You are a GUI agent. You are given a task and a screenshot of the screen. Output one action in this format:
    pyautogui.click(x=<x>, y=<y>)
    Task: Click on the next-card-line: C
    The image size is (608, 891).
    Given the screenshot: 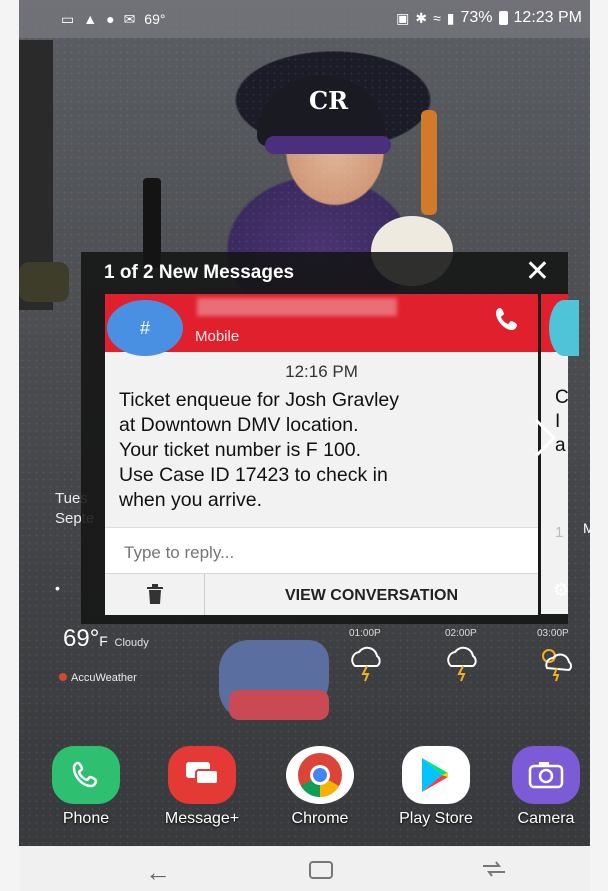 What is the action you would take?
    pyautogui.click(x=562, y=397)
    